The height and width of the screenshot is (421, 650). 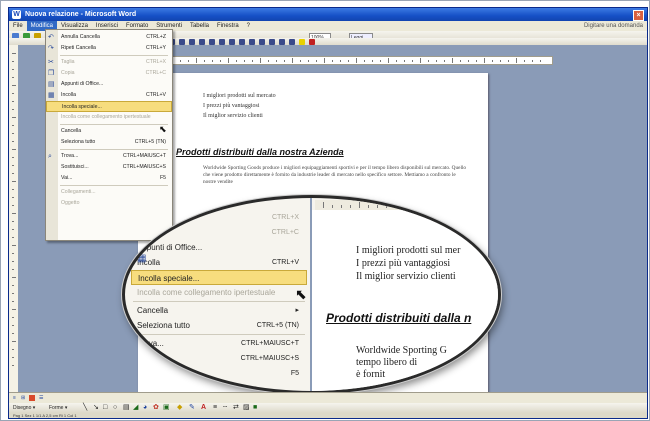 What do you see at coordinates (255, 408) in the screenshot?
I see `3d-icon: ■` at bounding box center [255, 408].